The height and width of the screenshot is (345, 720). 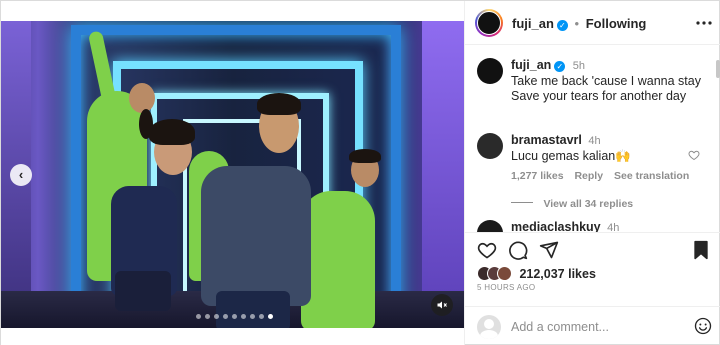 I want to click on comment-item: mediaclashkuy 4h, so click(x=565, y=226).